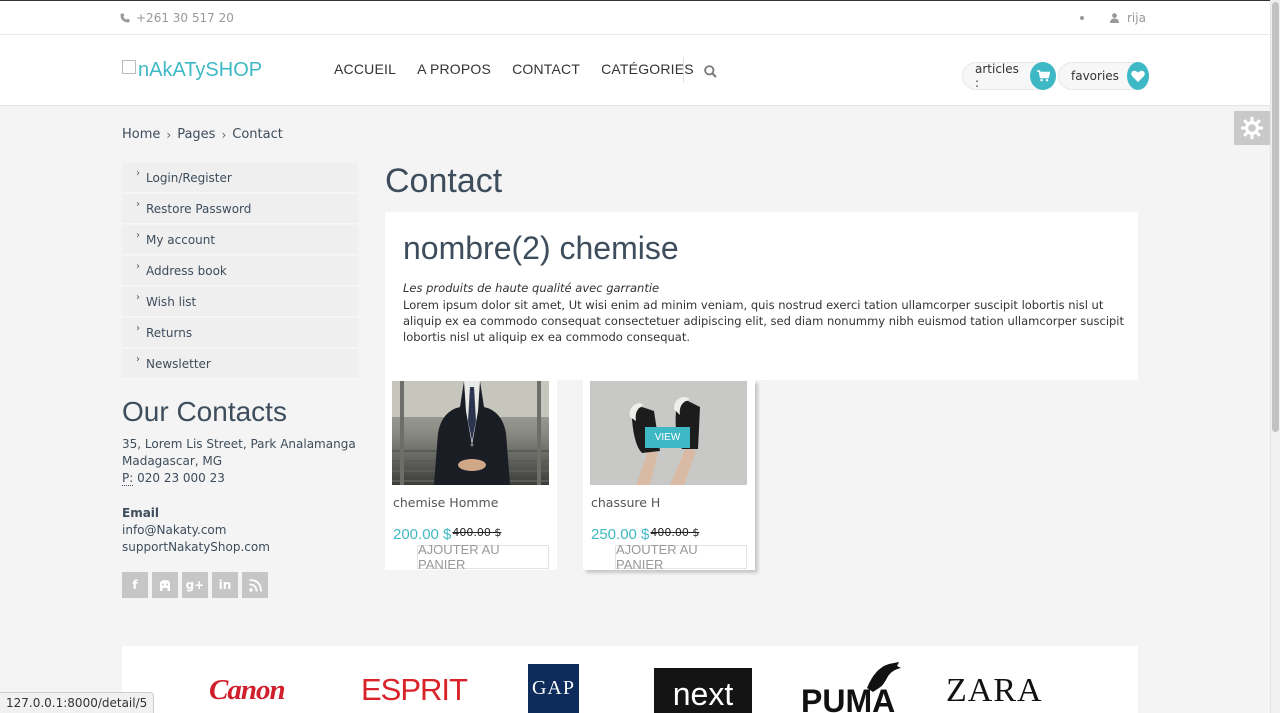 The image size is (1280, 713). Describe the element at coordinates (997, 76) in the screenshot. I see `cart-label: articles :` at that location.